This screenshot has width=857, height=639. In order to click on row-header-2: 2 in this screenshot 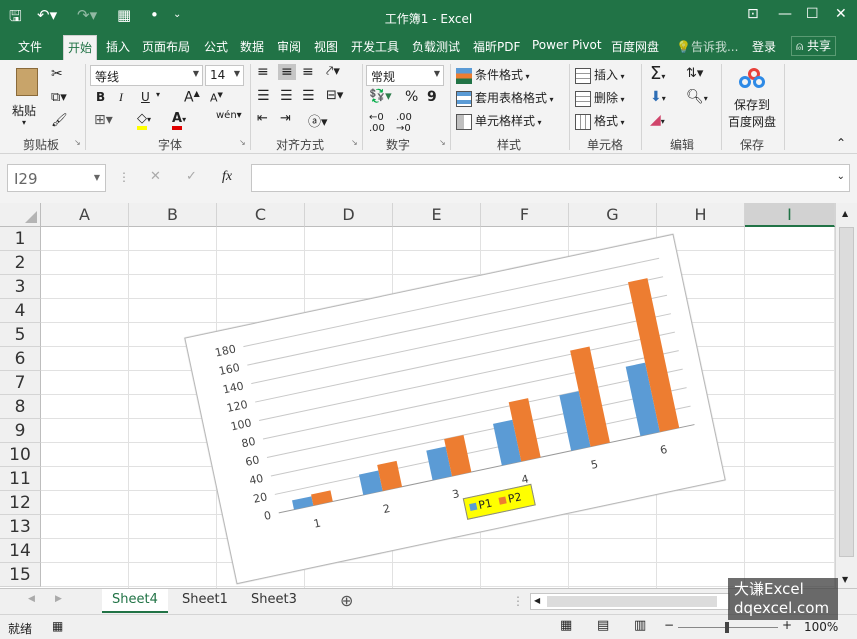, I will do `click(20, 263)`.